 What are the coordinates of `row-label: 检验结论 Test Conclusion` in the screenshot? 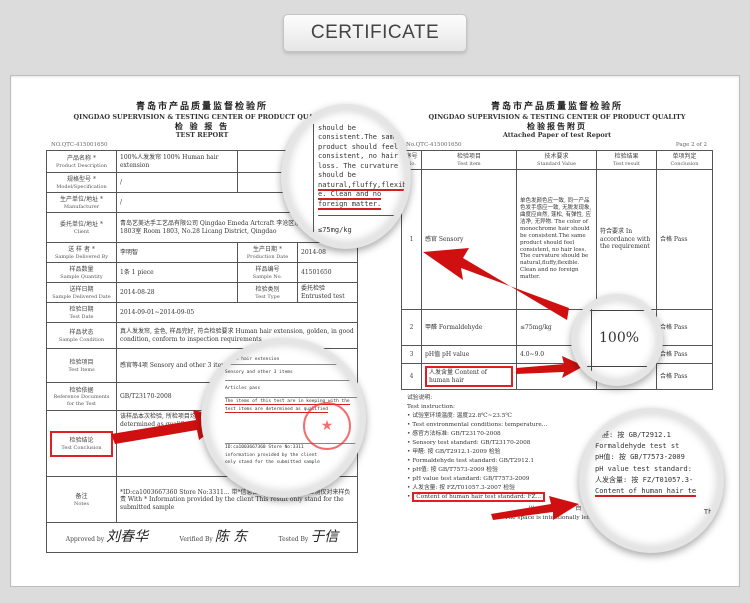 It's located at (81, 444).